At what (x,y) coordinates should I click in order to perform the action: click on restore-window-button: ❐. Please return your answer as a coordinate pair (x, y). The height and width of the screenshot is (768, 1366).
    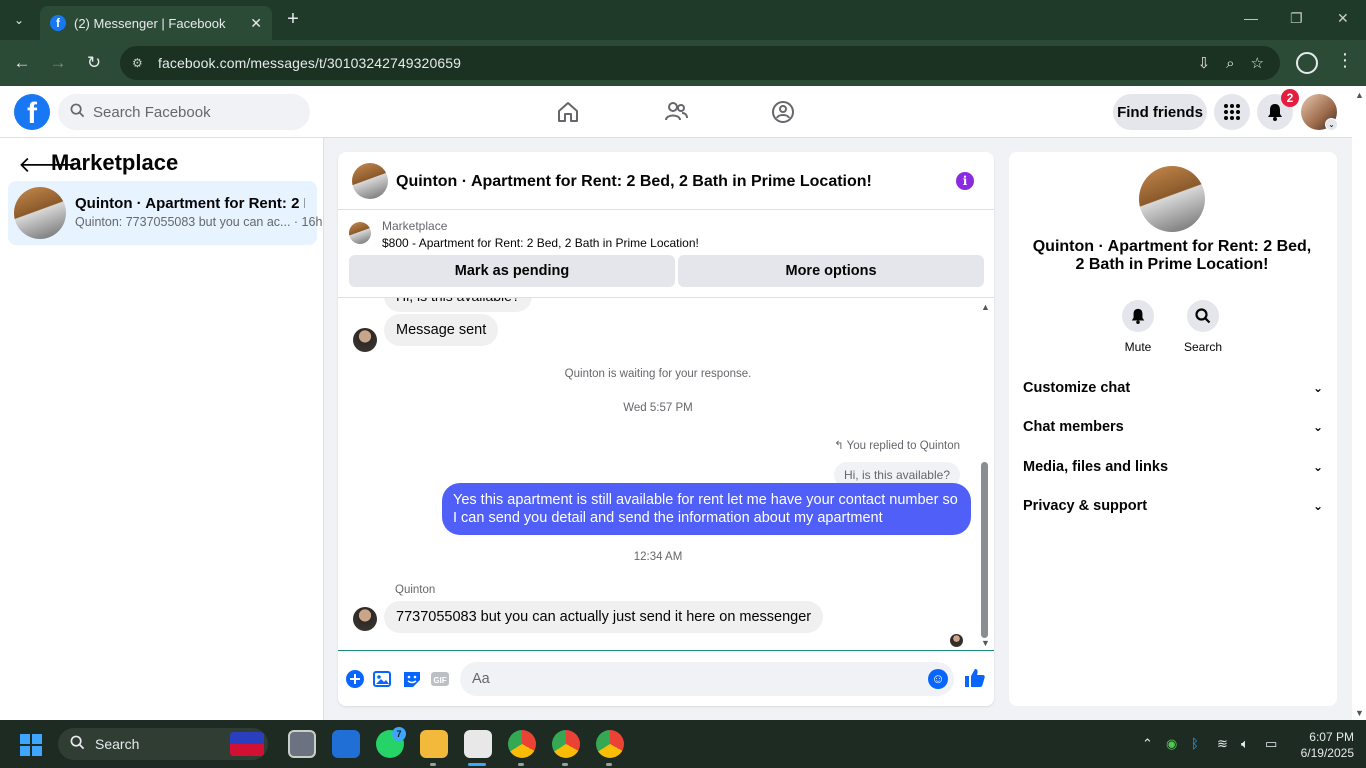
    Looking at the image, I should click on (1296, 18).